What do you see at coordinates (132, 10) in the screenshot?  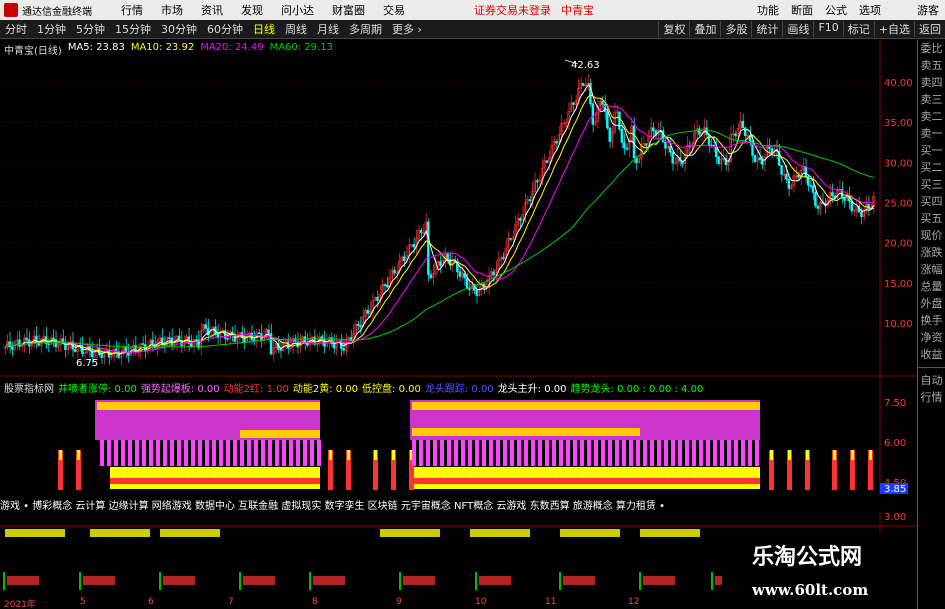 I see `menu-item-quotes: 行情` at bounding box center [132, 10].